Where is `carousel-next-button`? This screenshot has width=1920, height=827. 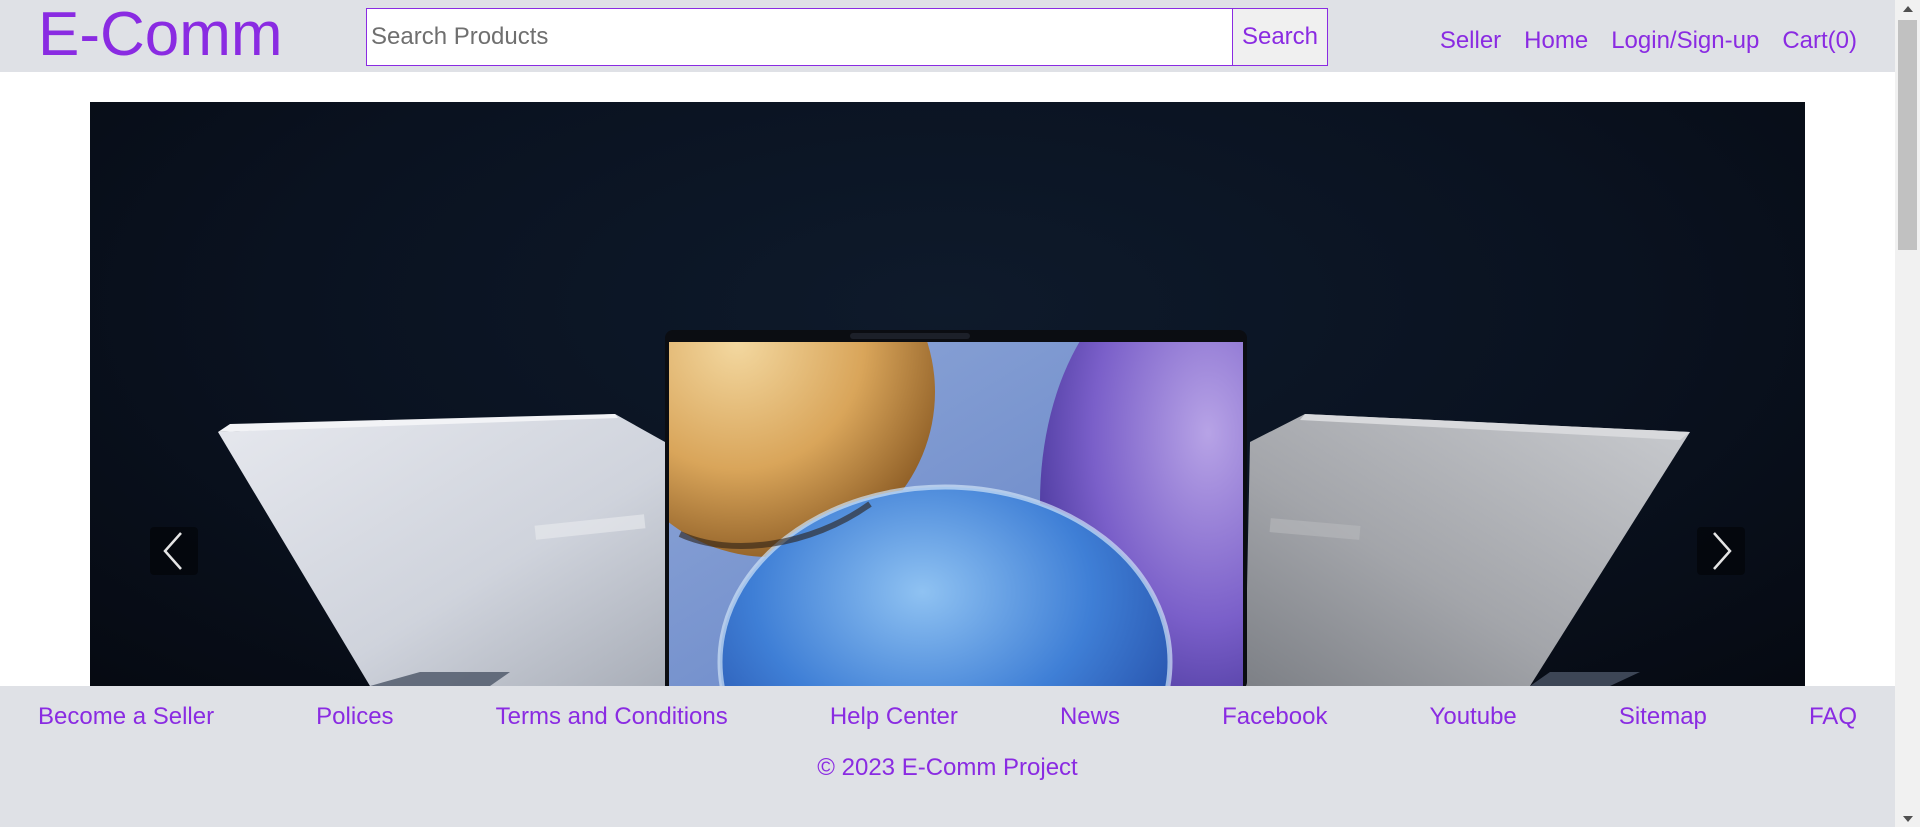
carousel-next-button is located at coordinates (1721, 551).